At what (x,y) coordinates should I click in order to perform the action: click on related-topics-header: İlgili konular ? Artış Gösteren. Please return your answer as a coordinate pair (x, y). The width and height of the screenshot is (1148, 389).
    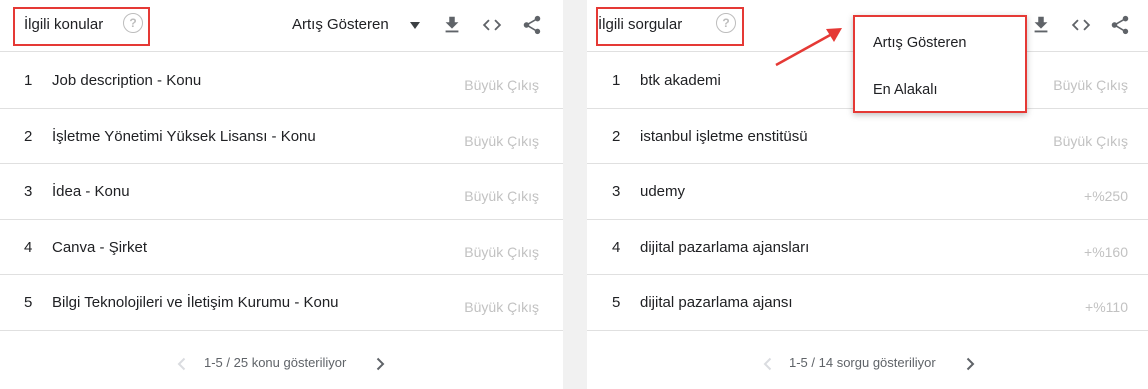
    Looking at the image, I should click on (281, 26).